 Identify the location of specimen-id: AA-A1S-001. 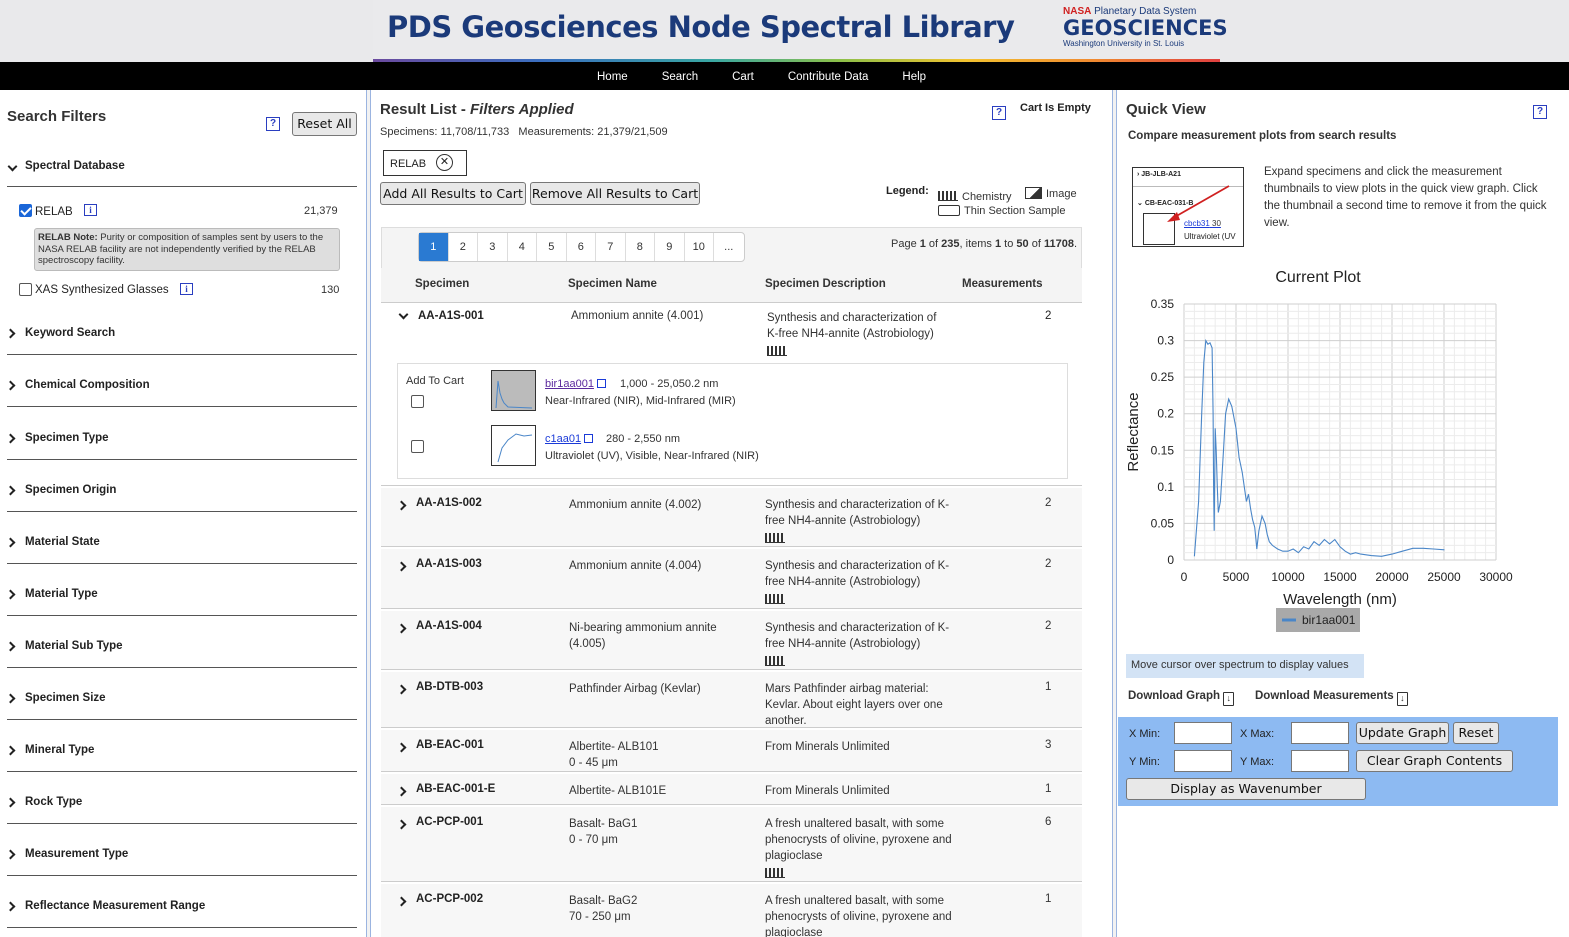
(451, 316).